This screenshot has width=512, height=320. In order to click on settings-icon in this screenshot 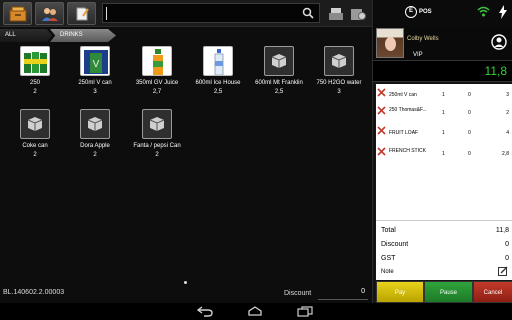, I will do `click(358, 14)`.